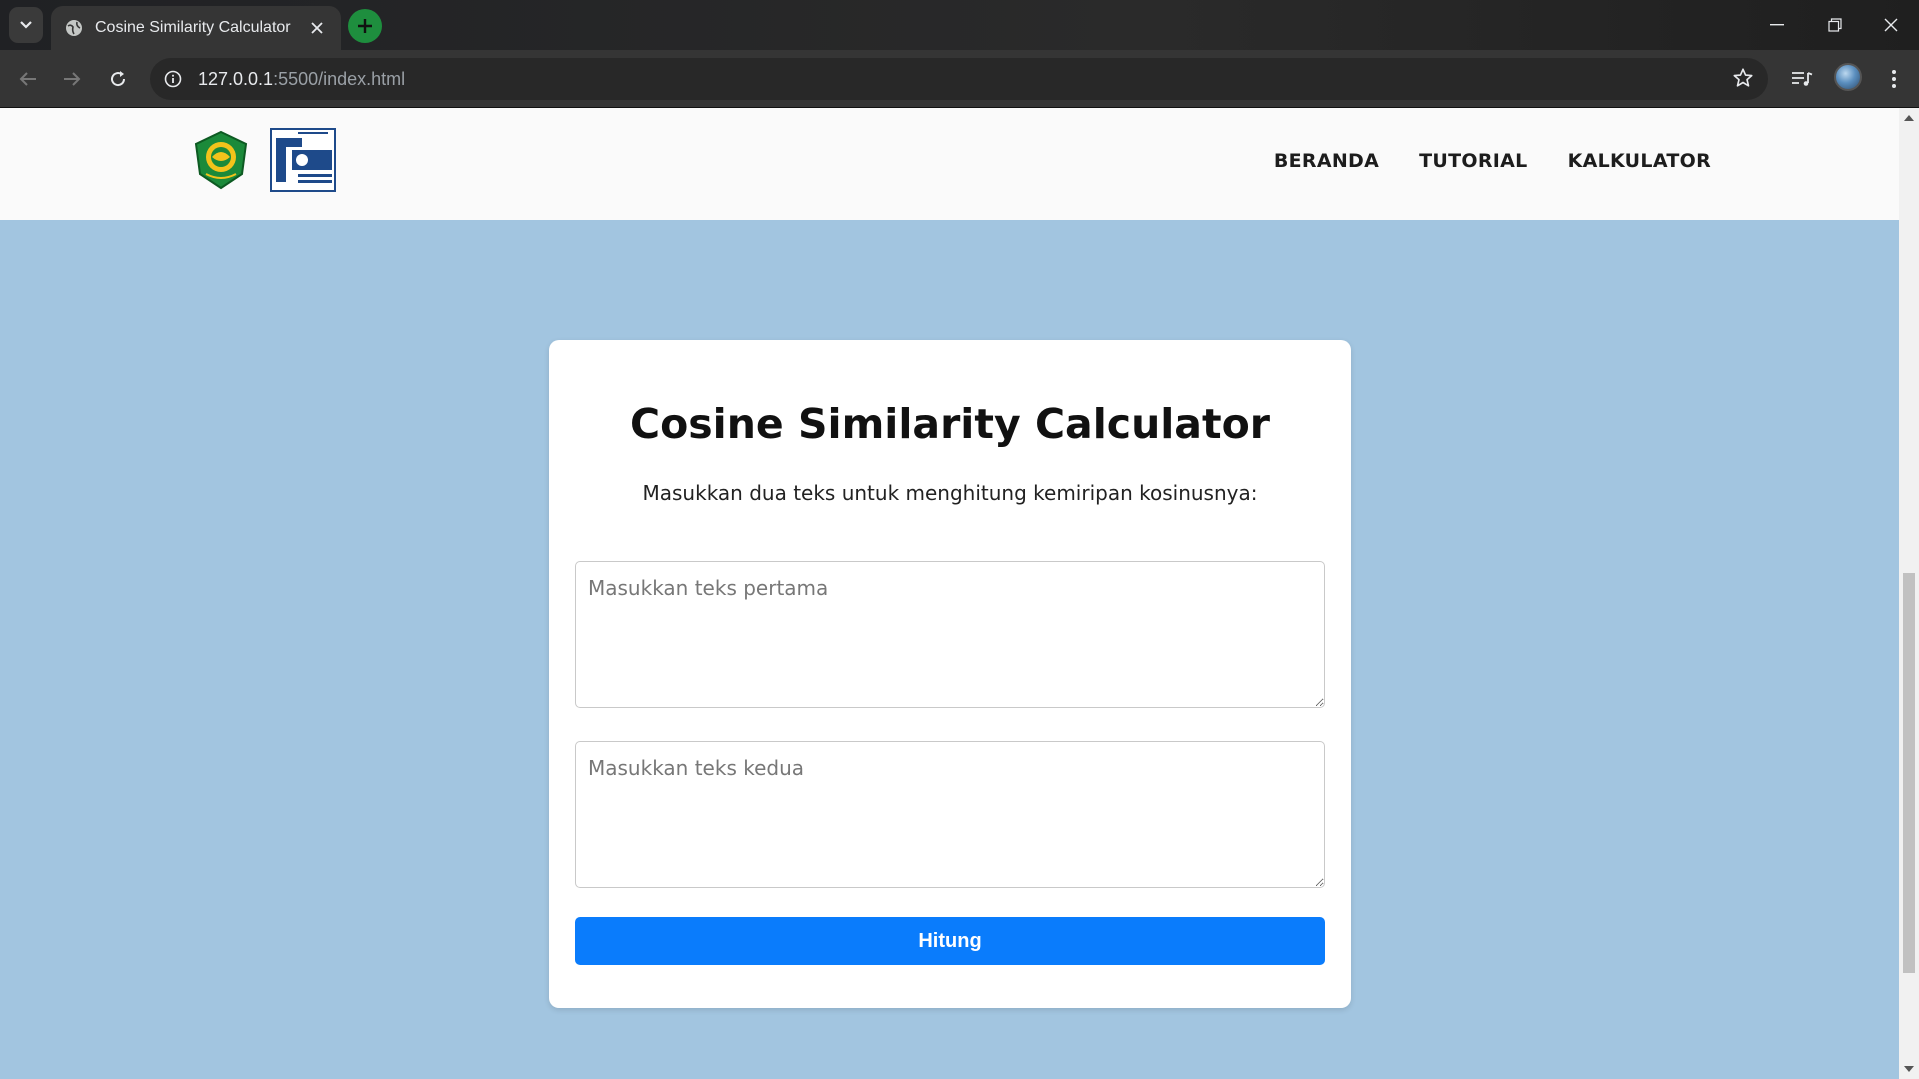  I want to click on restore-icon, so click(1835, 25).